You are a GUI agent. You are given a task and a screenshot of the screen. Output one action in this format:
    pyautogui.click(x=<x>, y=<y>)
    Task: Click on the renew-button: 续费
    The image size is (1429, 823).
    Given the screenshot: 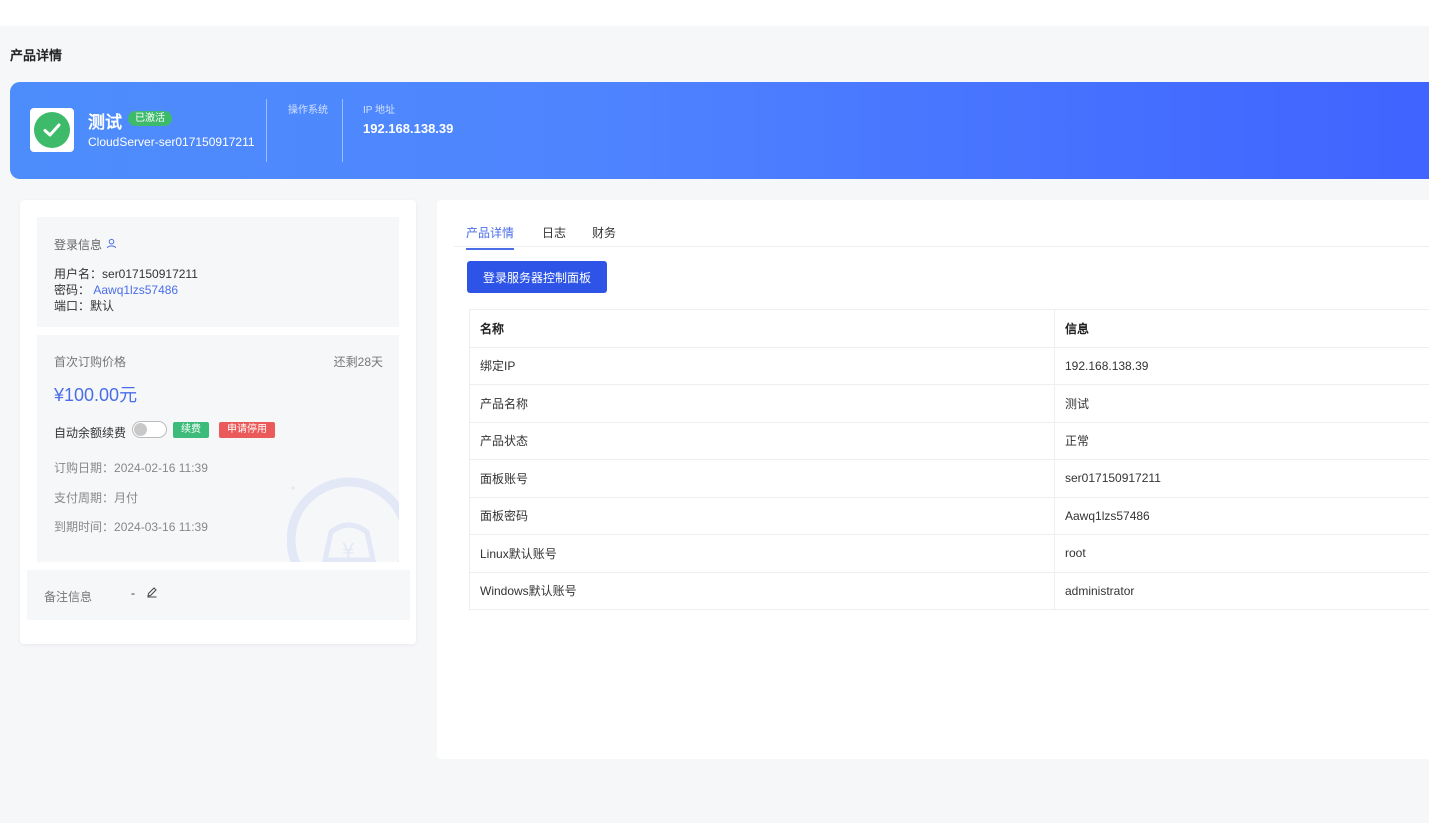 What is the action you would take?
    pyautogui.click(x=191, y=430)
    